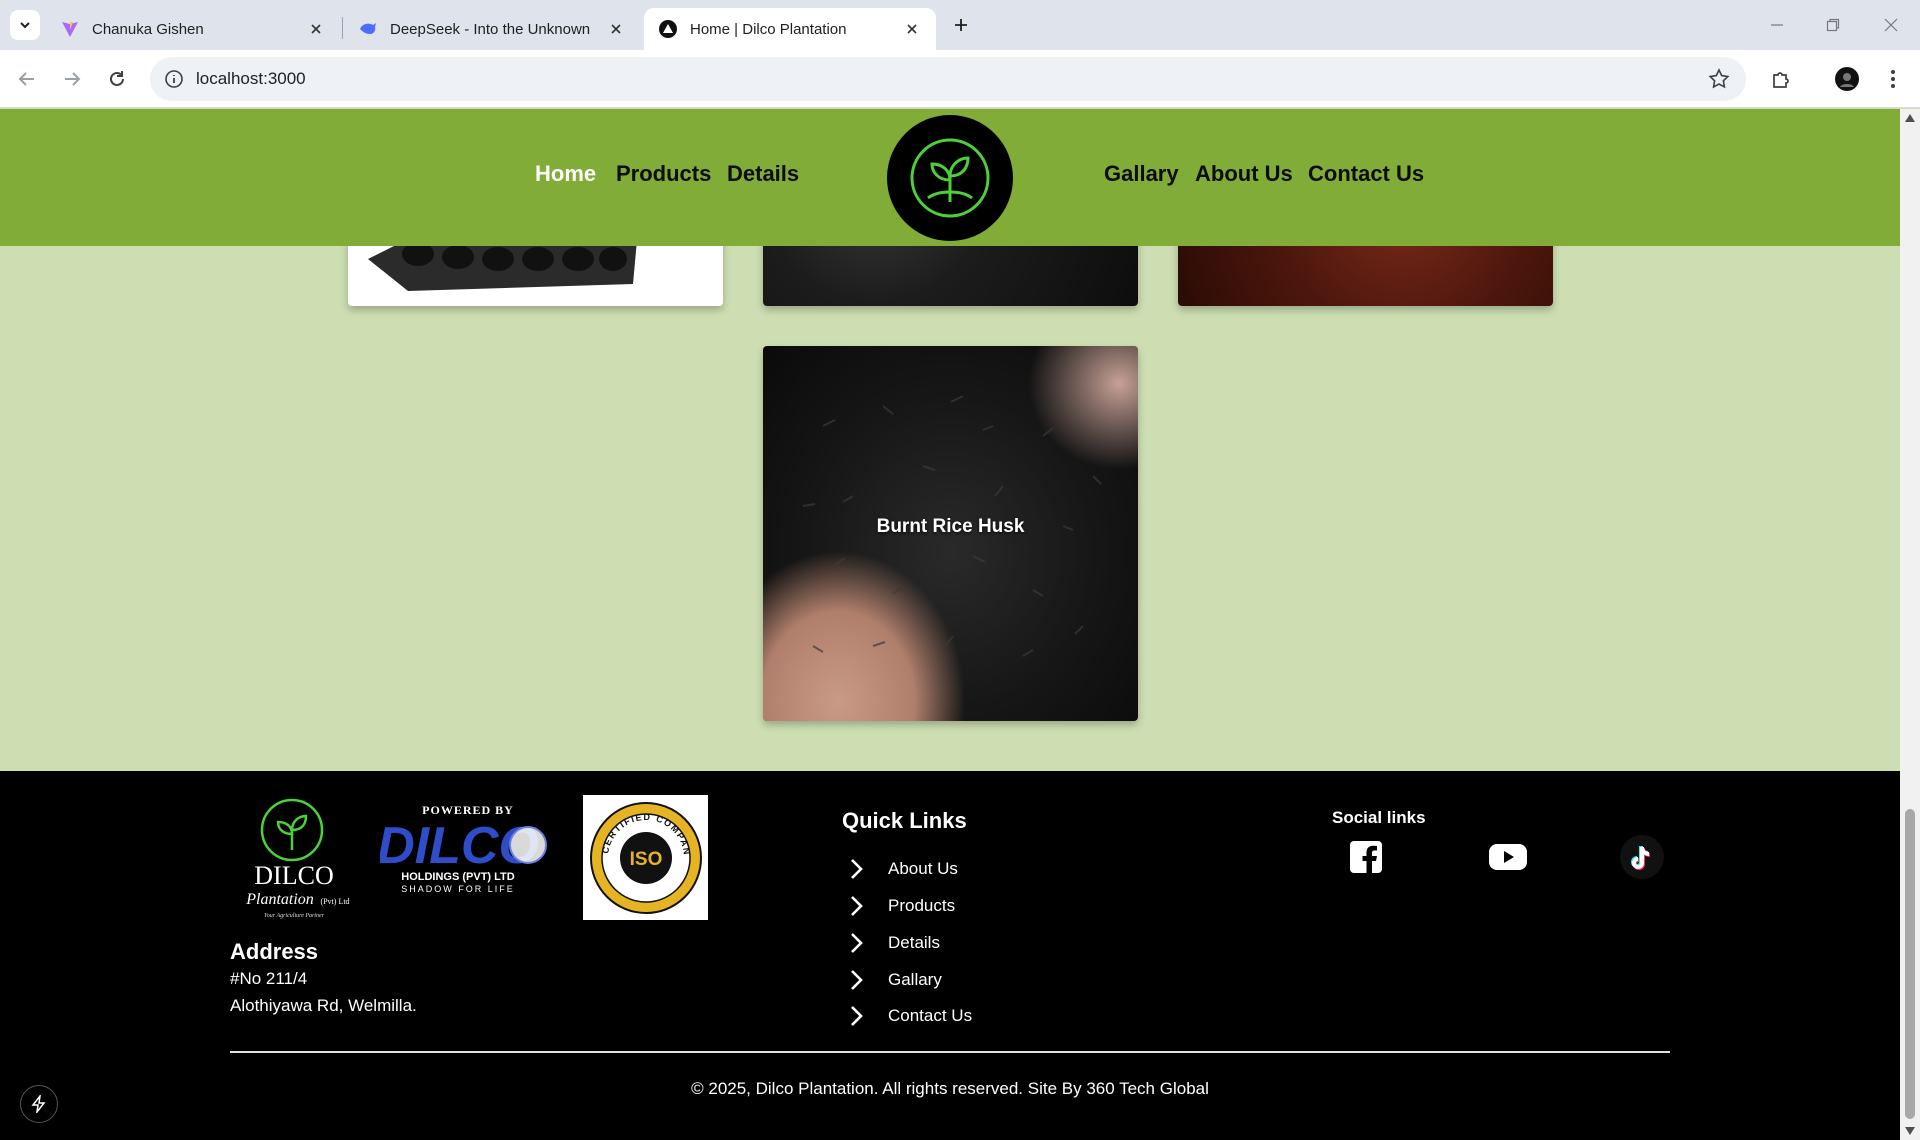 Image resolution: width=1920 pixels, height=1140 pixels. What do you see at coordinates (923, 868) in the screenshot?
I see `footer-link-label: About Us` at bounding box center [923, 868].